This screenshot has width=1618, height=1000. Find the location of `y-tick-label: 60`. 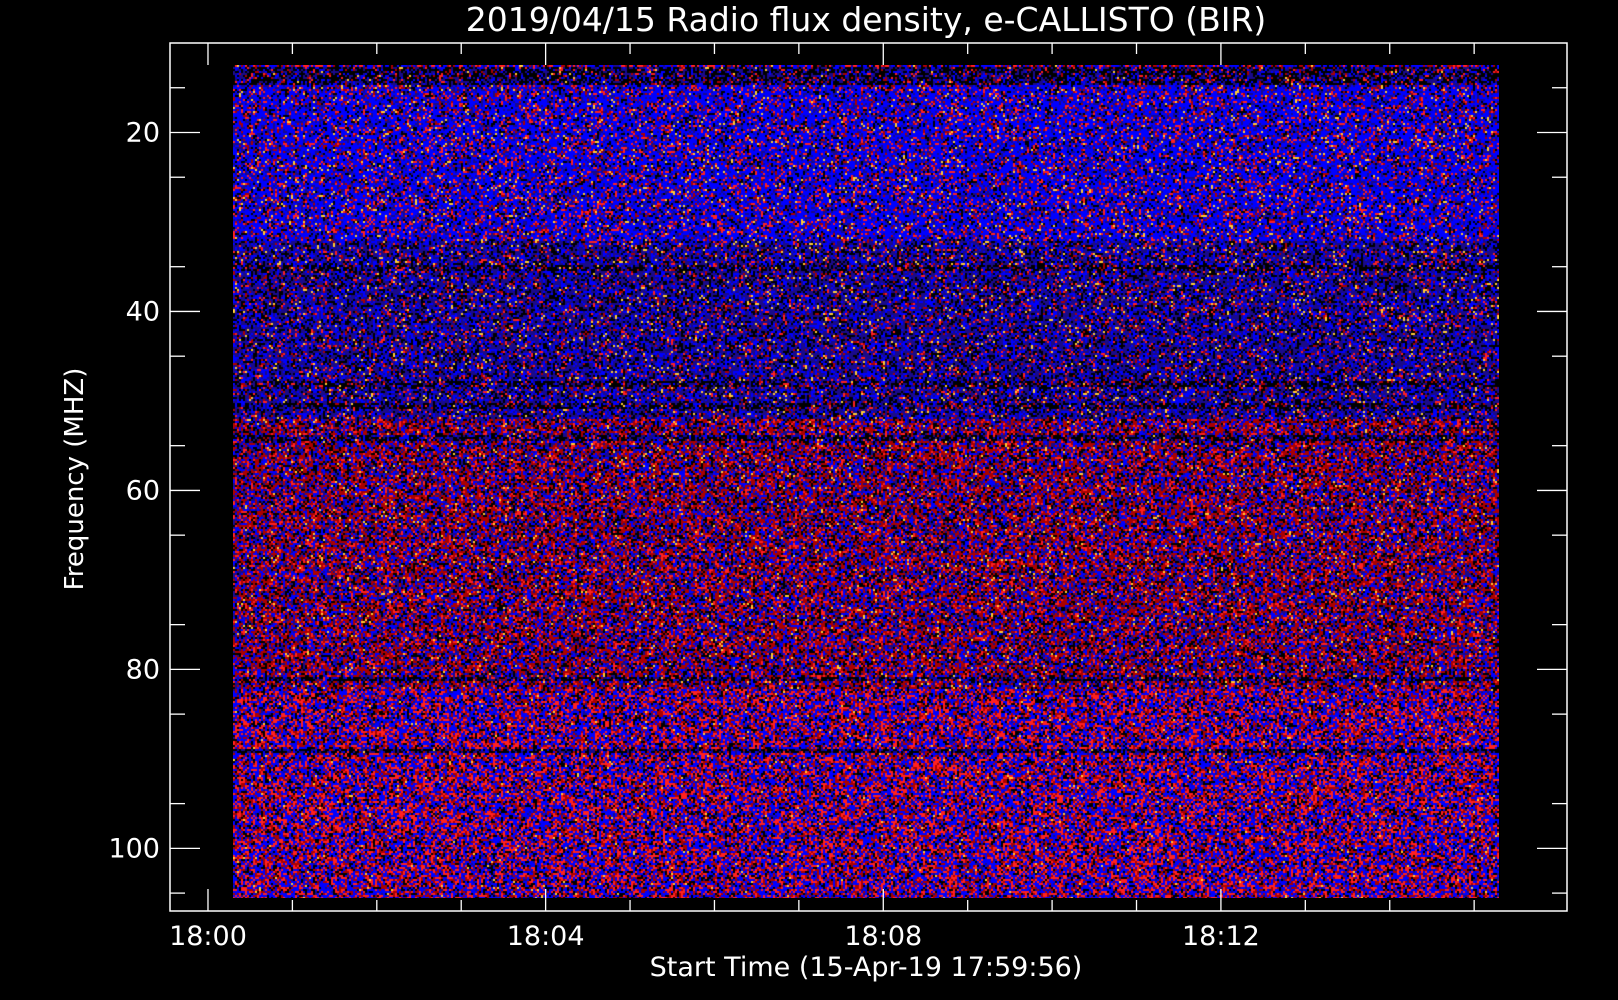

y-tick-label: 60 is located at coordinates (143, 490).